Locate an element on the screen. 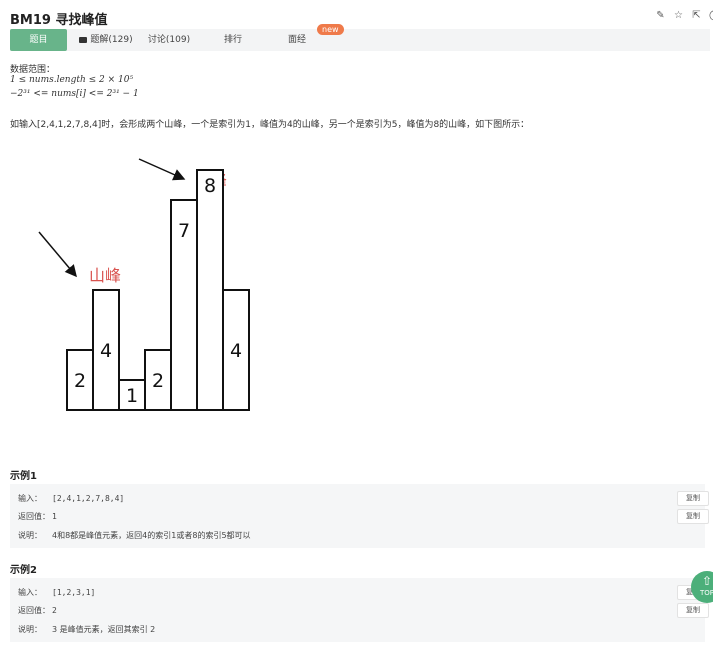  example2-return-row: 返回值： 2 is located at coordinates (37, 610).